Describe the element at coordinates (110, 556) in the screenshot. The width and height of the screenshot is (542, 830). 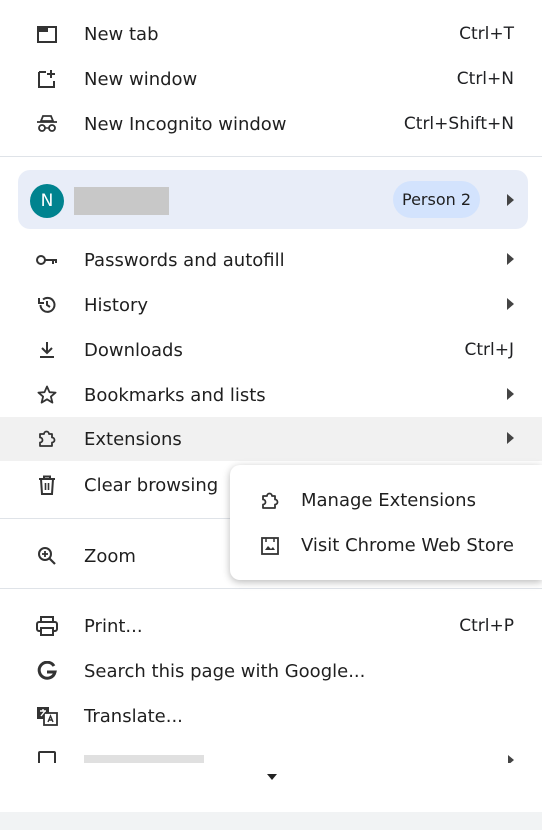
I see `menu-item-label: Zoom` at that location.